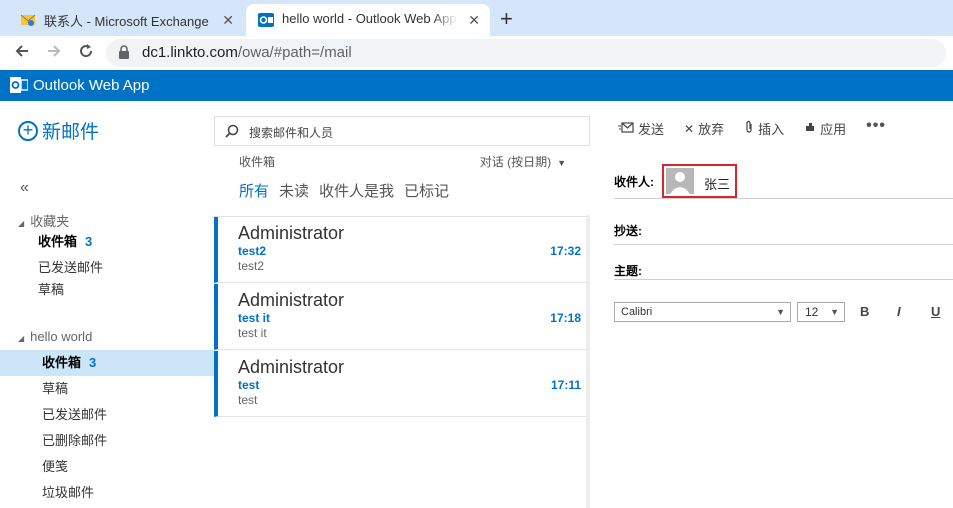 The height and width of the screenshot is (508, 953). I want to click on more-options-icon: •••, so click(876, 126).